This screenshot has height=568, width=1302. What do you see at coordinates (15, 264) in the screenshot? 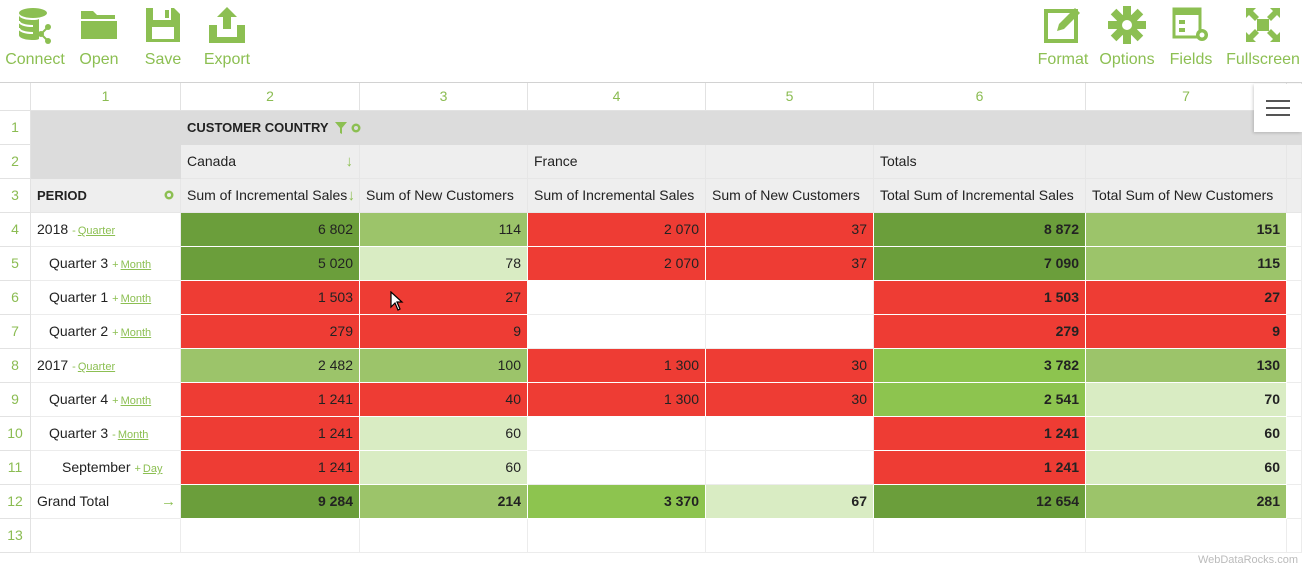
I see `row-number-header: 5` at bounding box center [15, 264].